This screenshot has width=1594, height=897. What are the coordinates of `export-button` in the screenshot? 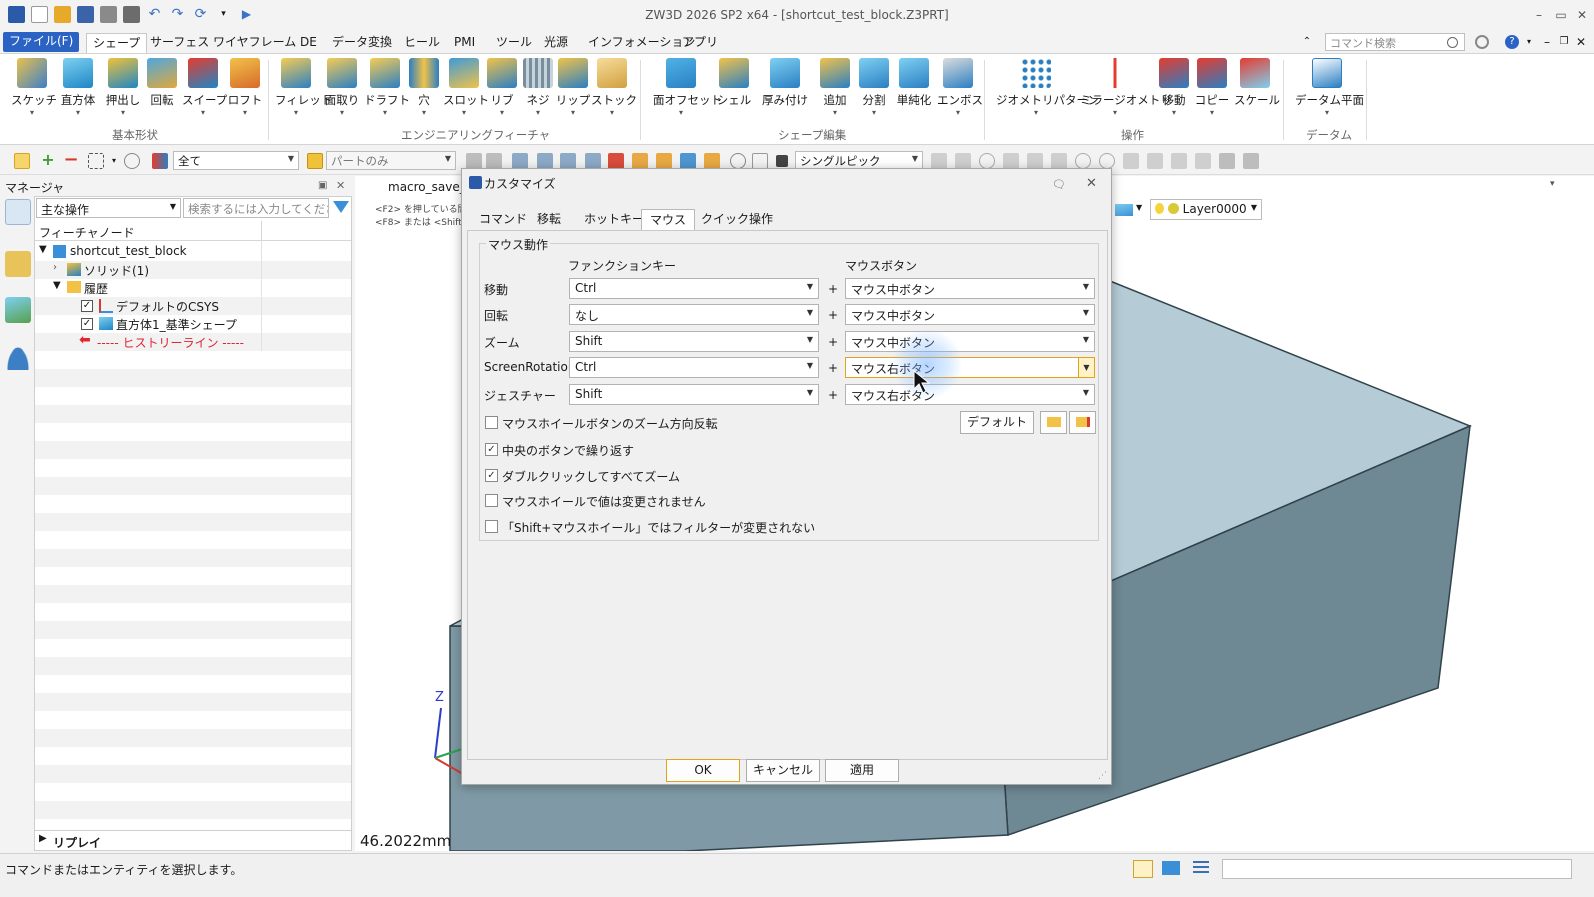 It's located at (1082, 422).